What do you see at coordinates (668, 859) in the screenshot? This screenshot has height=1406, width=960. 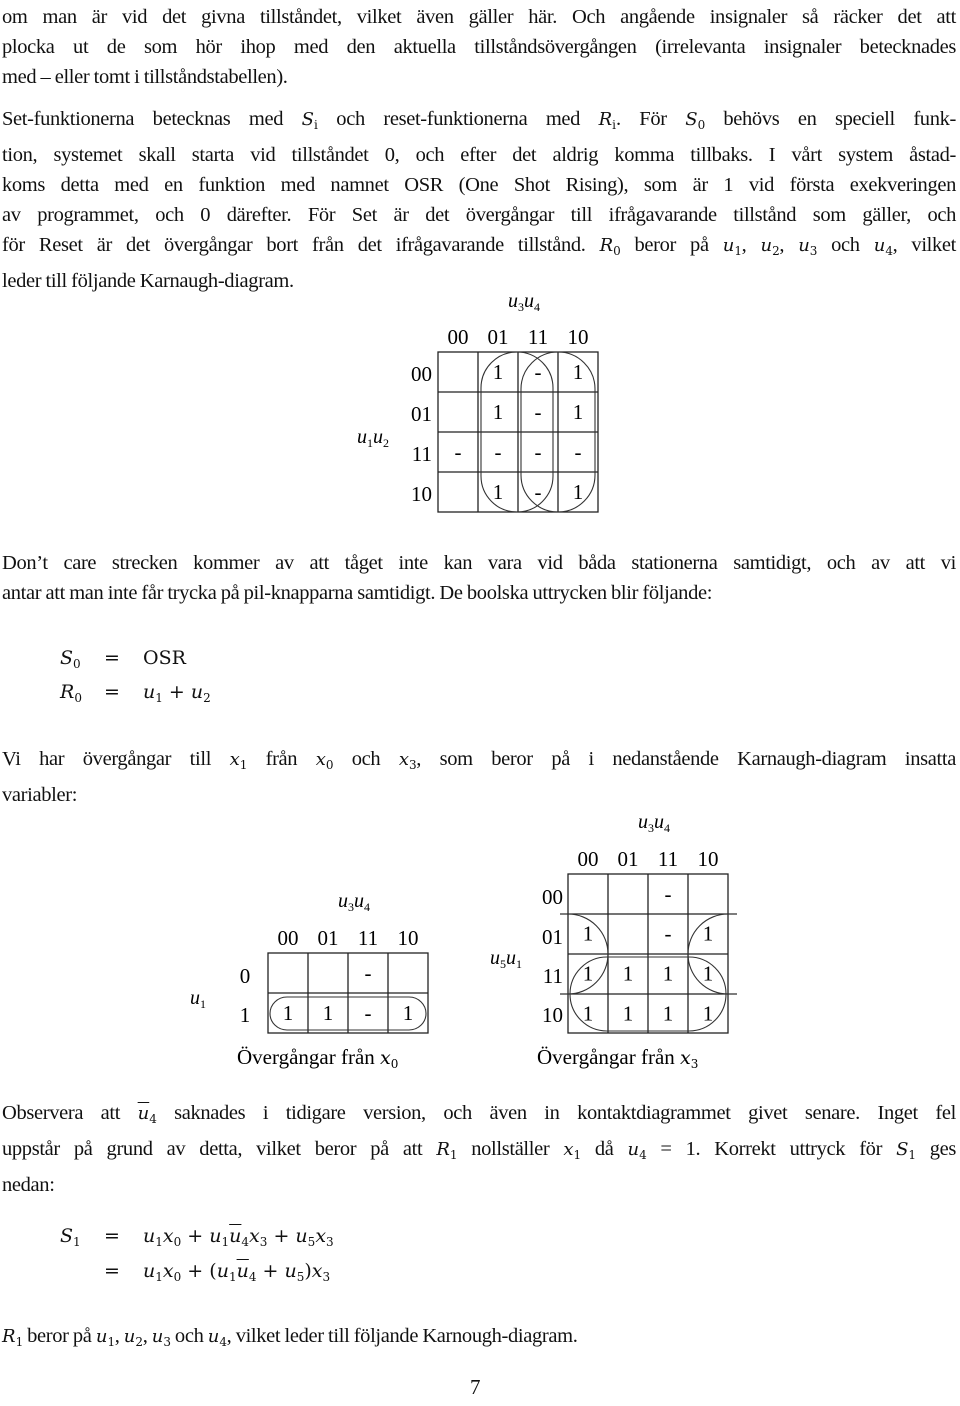 I see `kmap3-col-label: 11` at bounding box center [668, 859].